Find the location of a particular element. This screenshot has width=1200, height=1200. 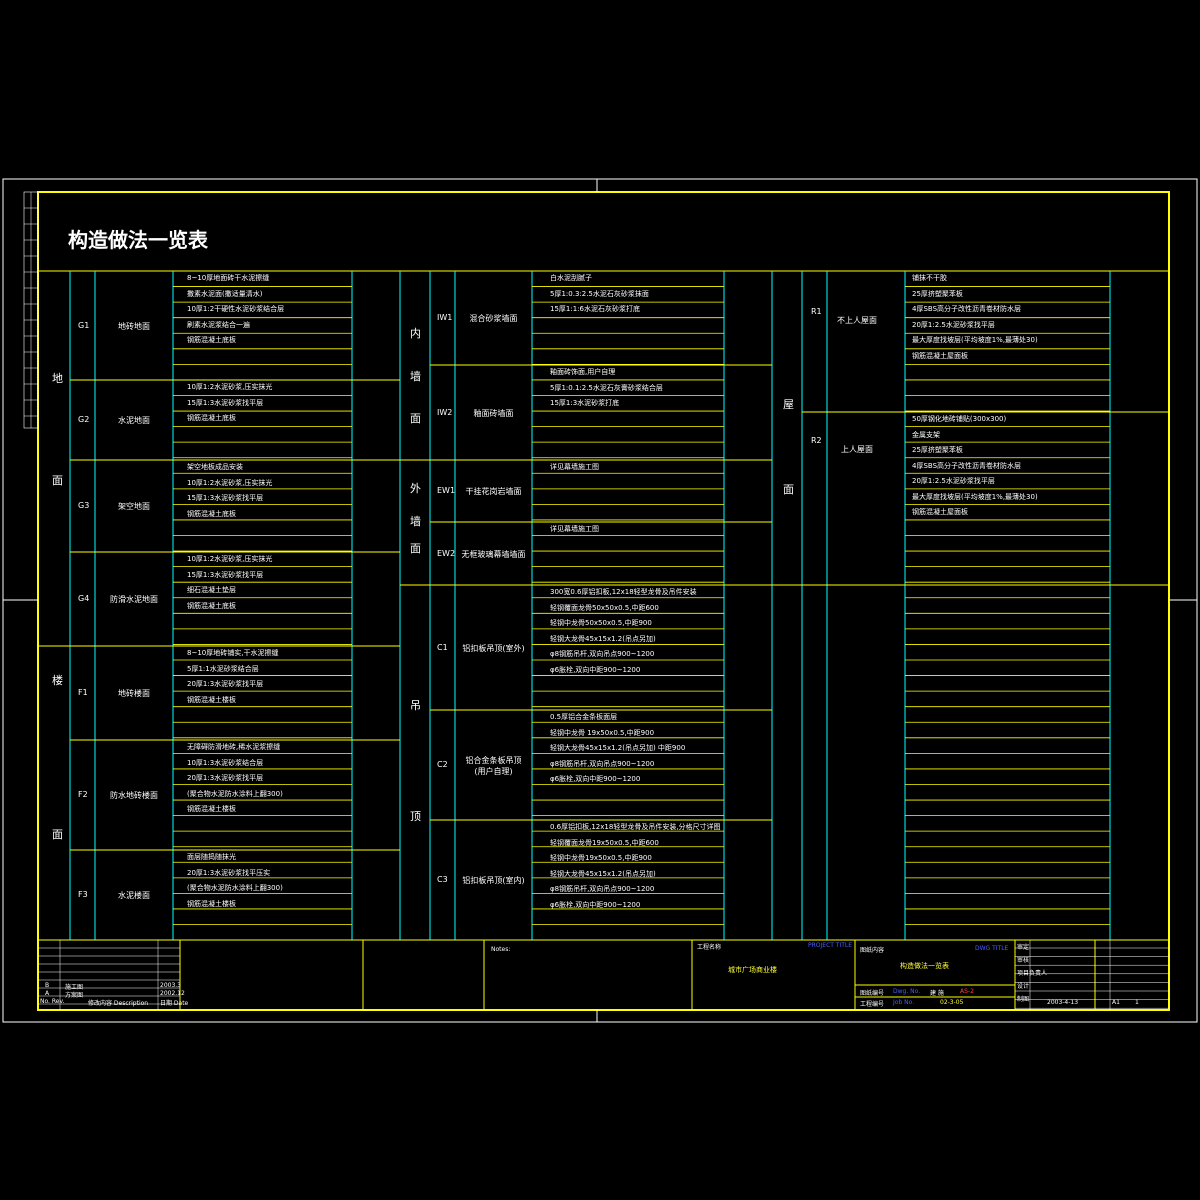

tb-sheet: 1 is located at coordinates (1137, 1002).